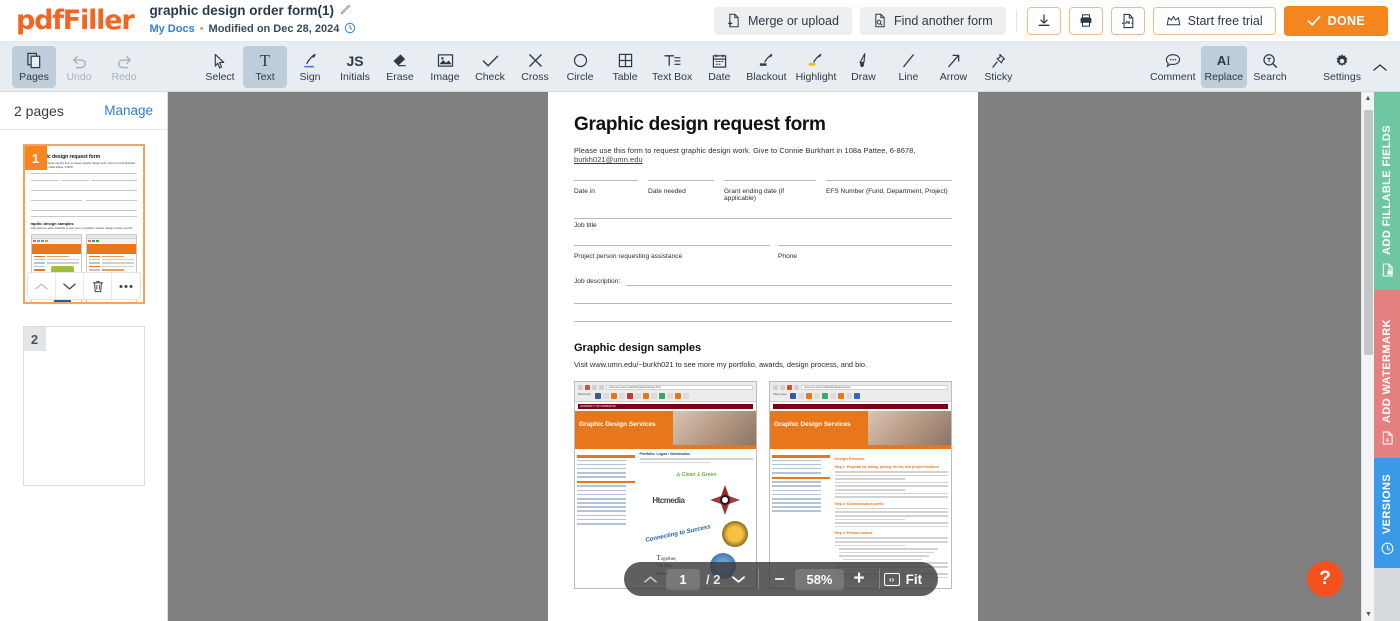  Describe the element at coordinates (789, 285) in the screenshot. I see `field-job-description-input` at that location.